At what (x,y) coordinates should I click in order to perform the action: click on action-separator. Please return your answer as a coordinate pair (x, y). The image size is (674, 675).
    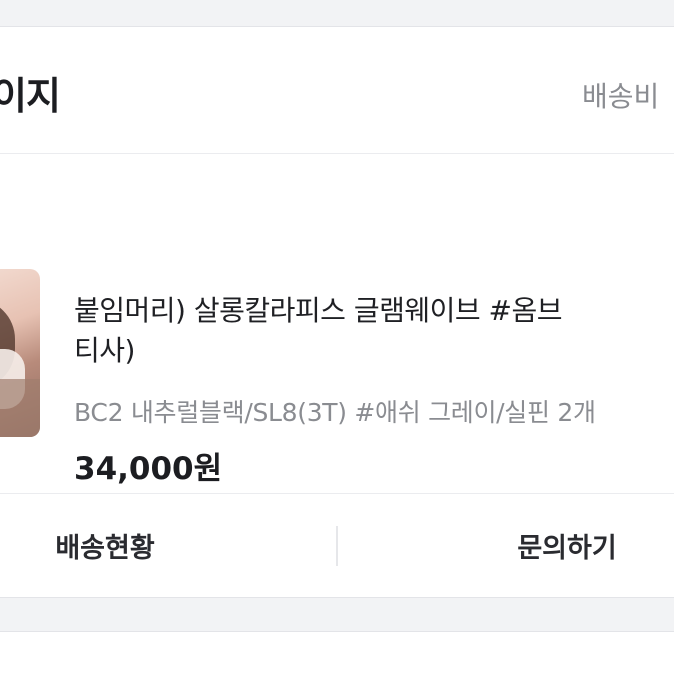
    Looking at the image, I should click on (337, 546).